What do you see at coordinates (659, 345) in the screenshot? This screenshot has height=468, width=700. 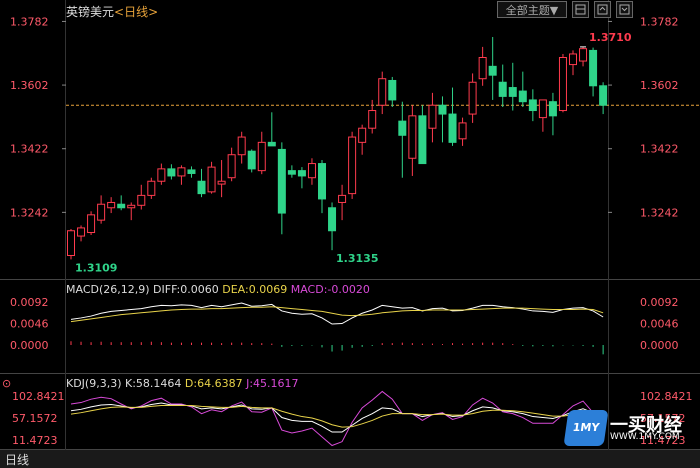 I see `macd-axis-label-right: 0.0000` at bounding box center [659, 345].